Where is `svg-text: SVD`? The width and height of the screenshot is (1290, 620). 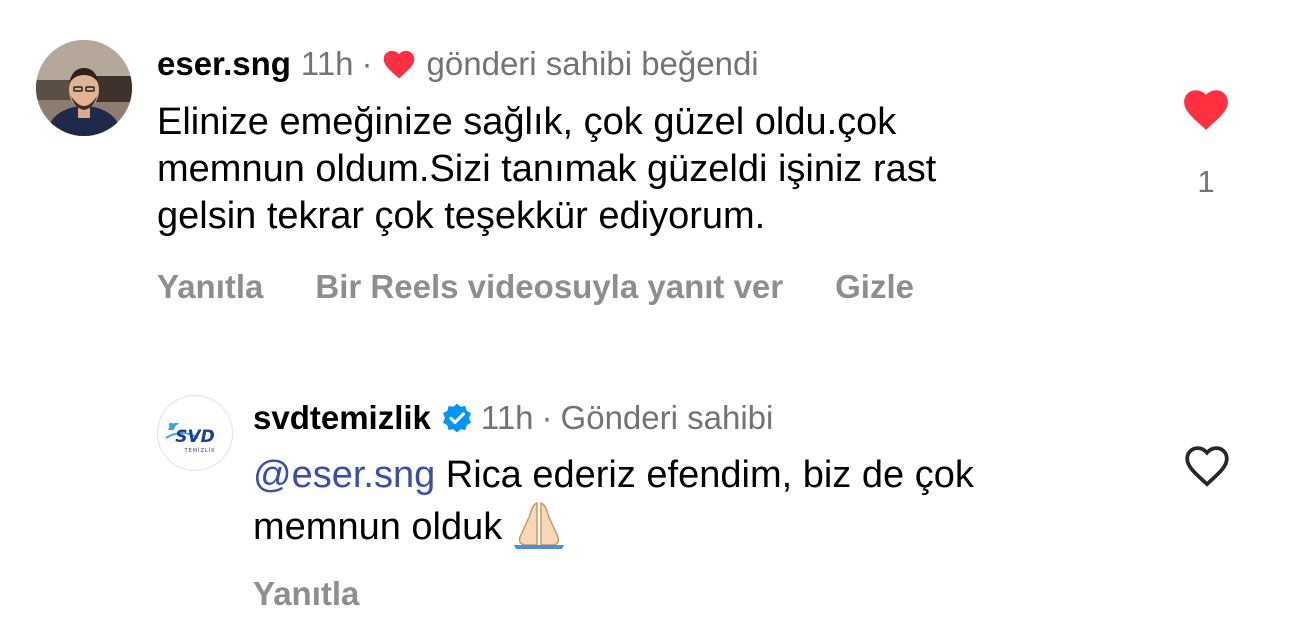 svg-text: SVD is located at coordinates (195, 437).